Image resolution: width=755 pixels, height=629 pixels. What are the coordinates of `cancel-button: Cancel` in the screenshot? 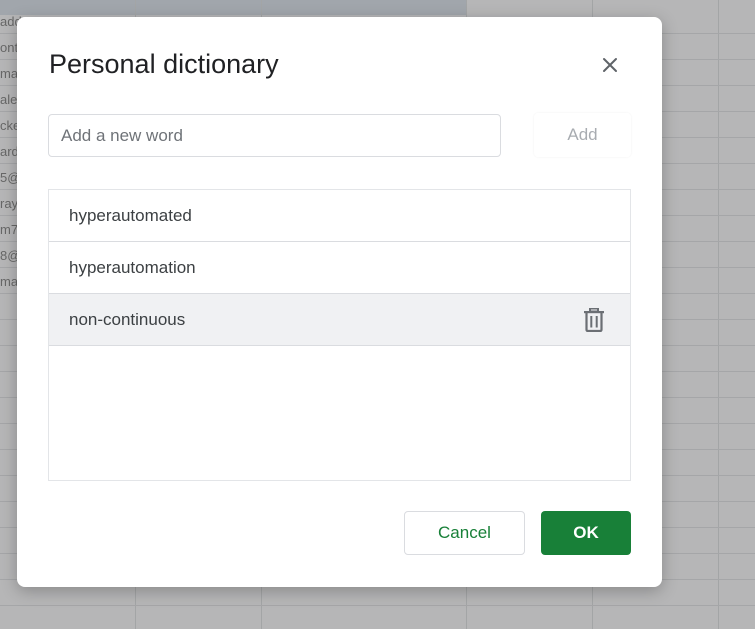 It's located at (464, 533).